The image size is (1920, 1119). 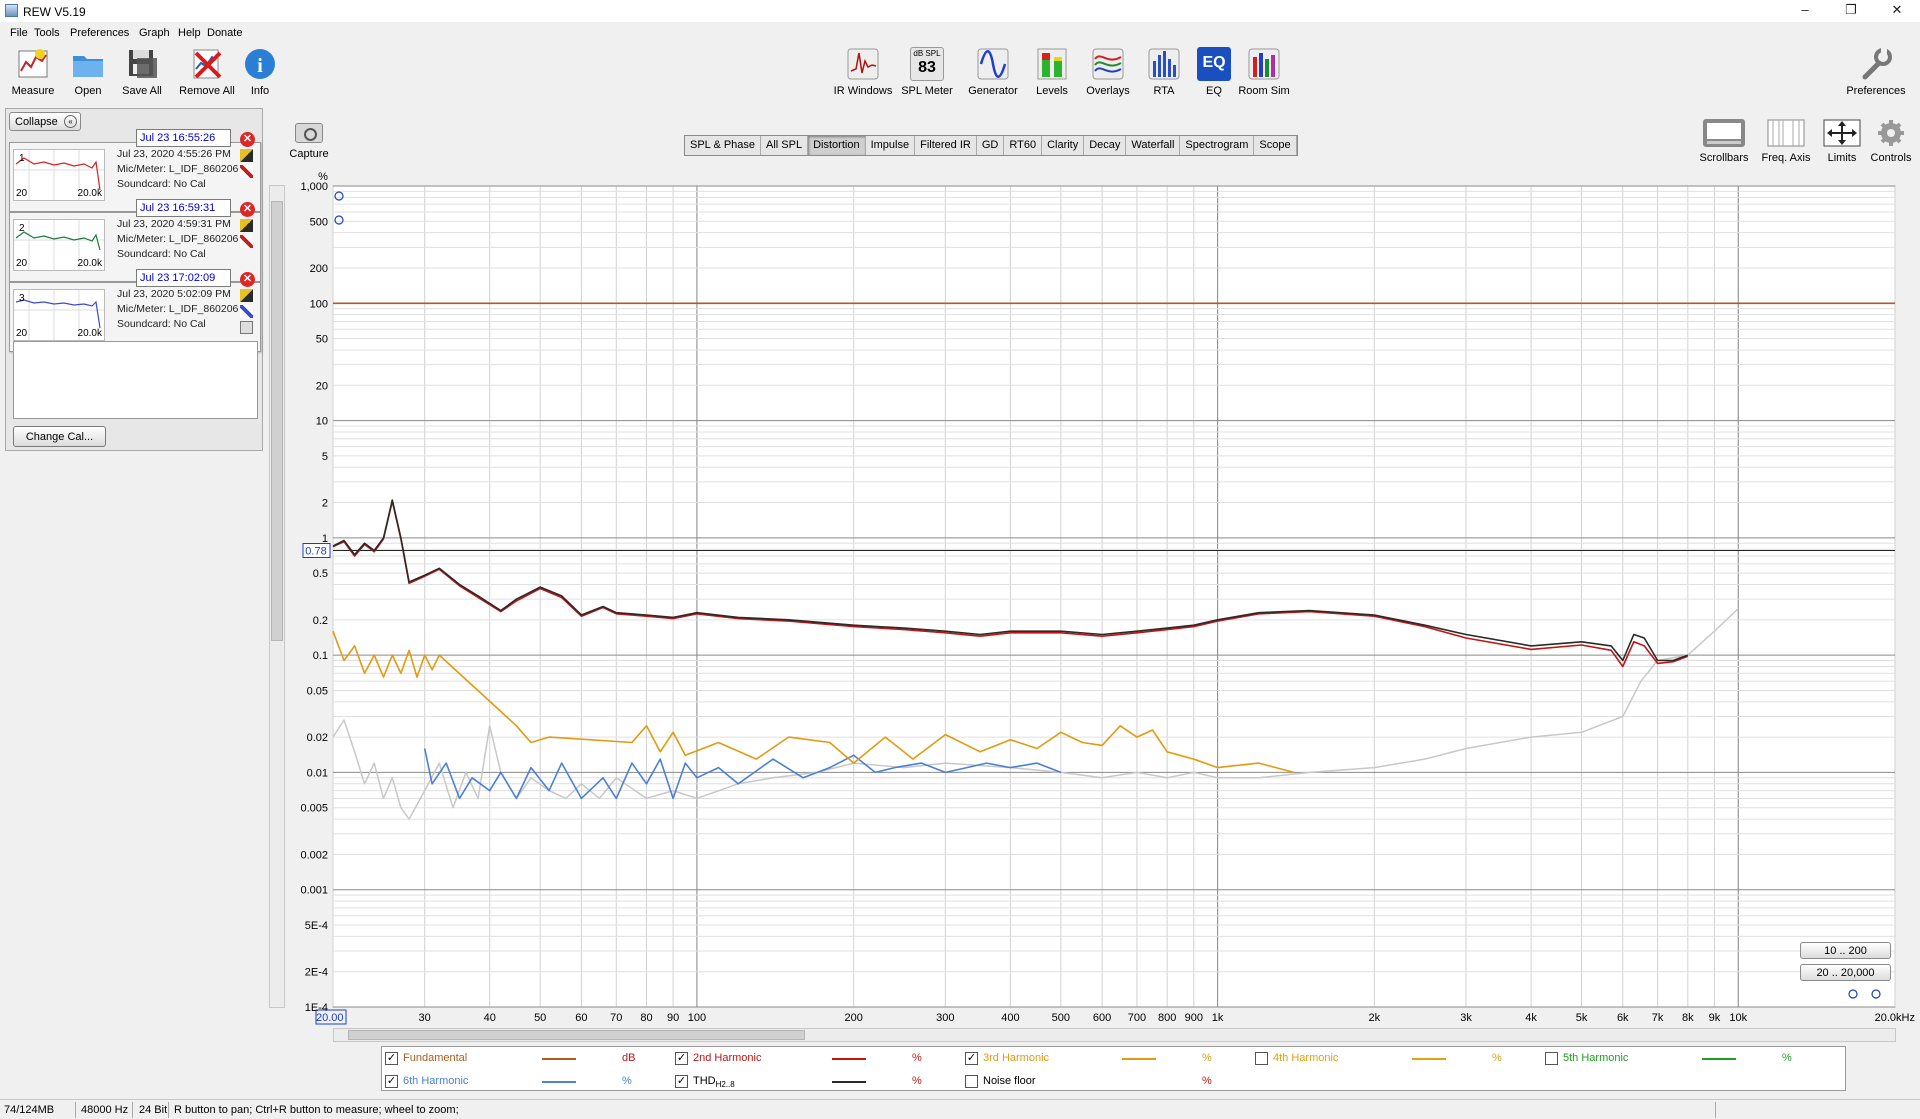 What do you see at coordinates (524, 1081) in the screenshot?
I see `legend-item-6th-harmonic: ✓ 6th Harmonic%` at bounding box center [524, 1081].